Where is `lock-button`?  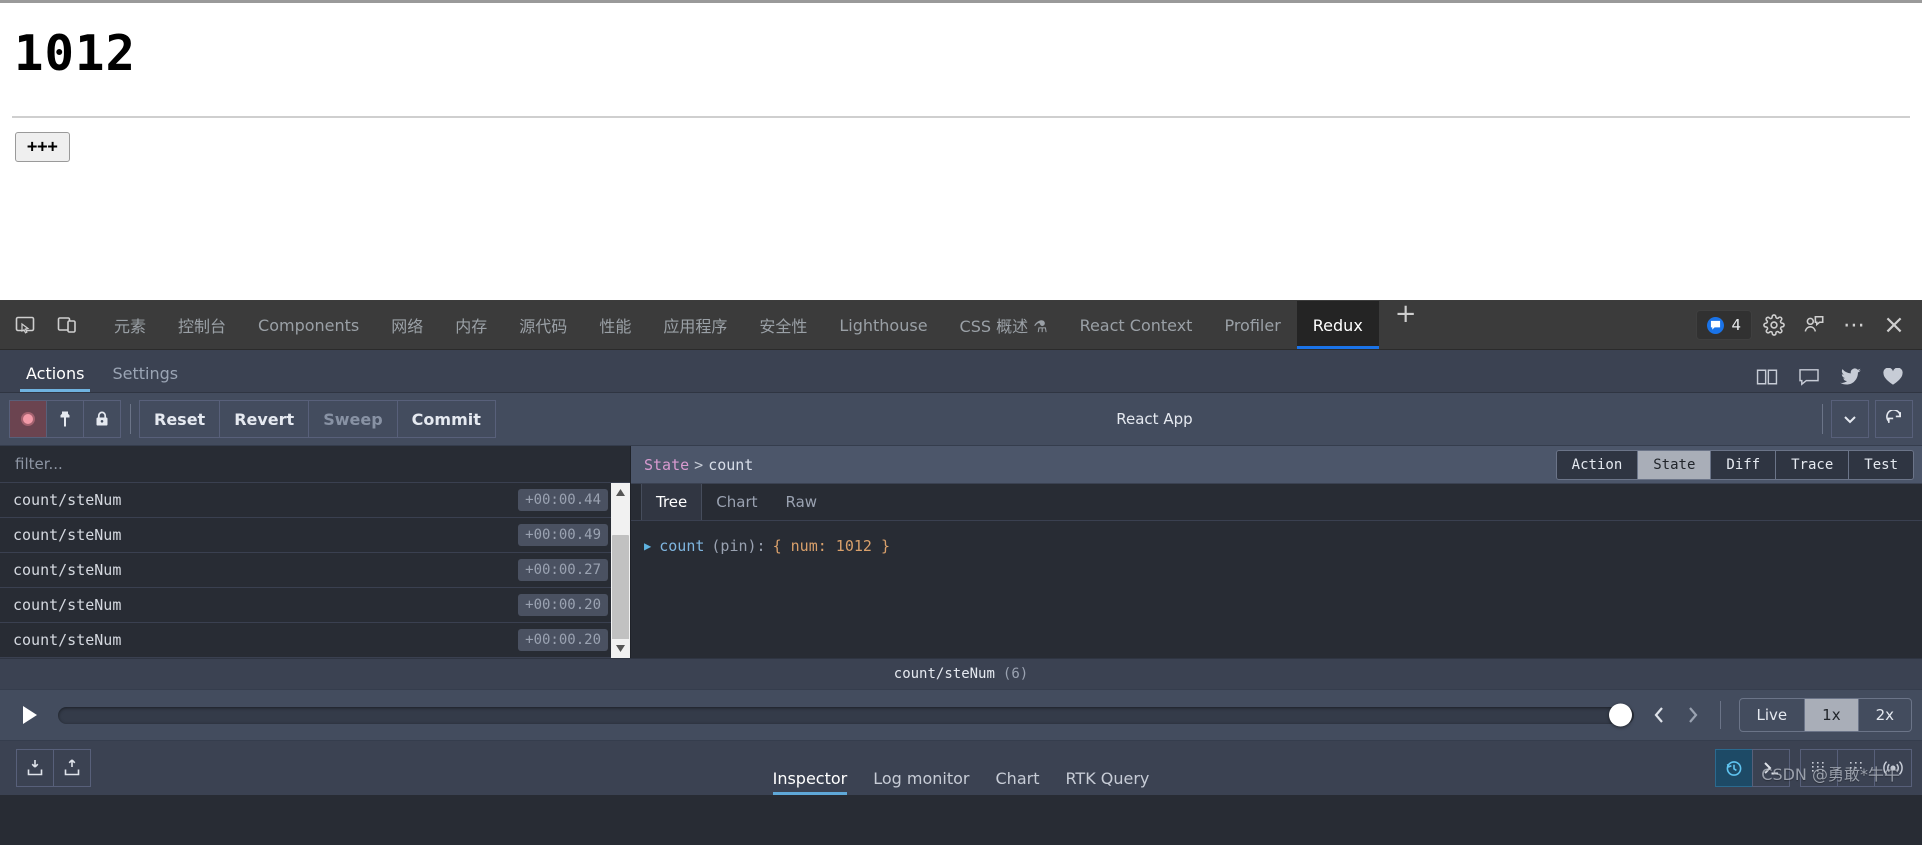 lock-button is located at coordinates (102, 419).